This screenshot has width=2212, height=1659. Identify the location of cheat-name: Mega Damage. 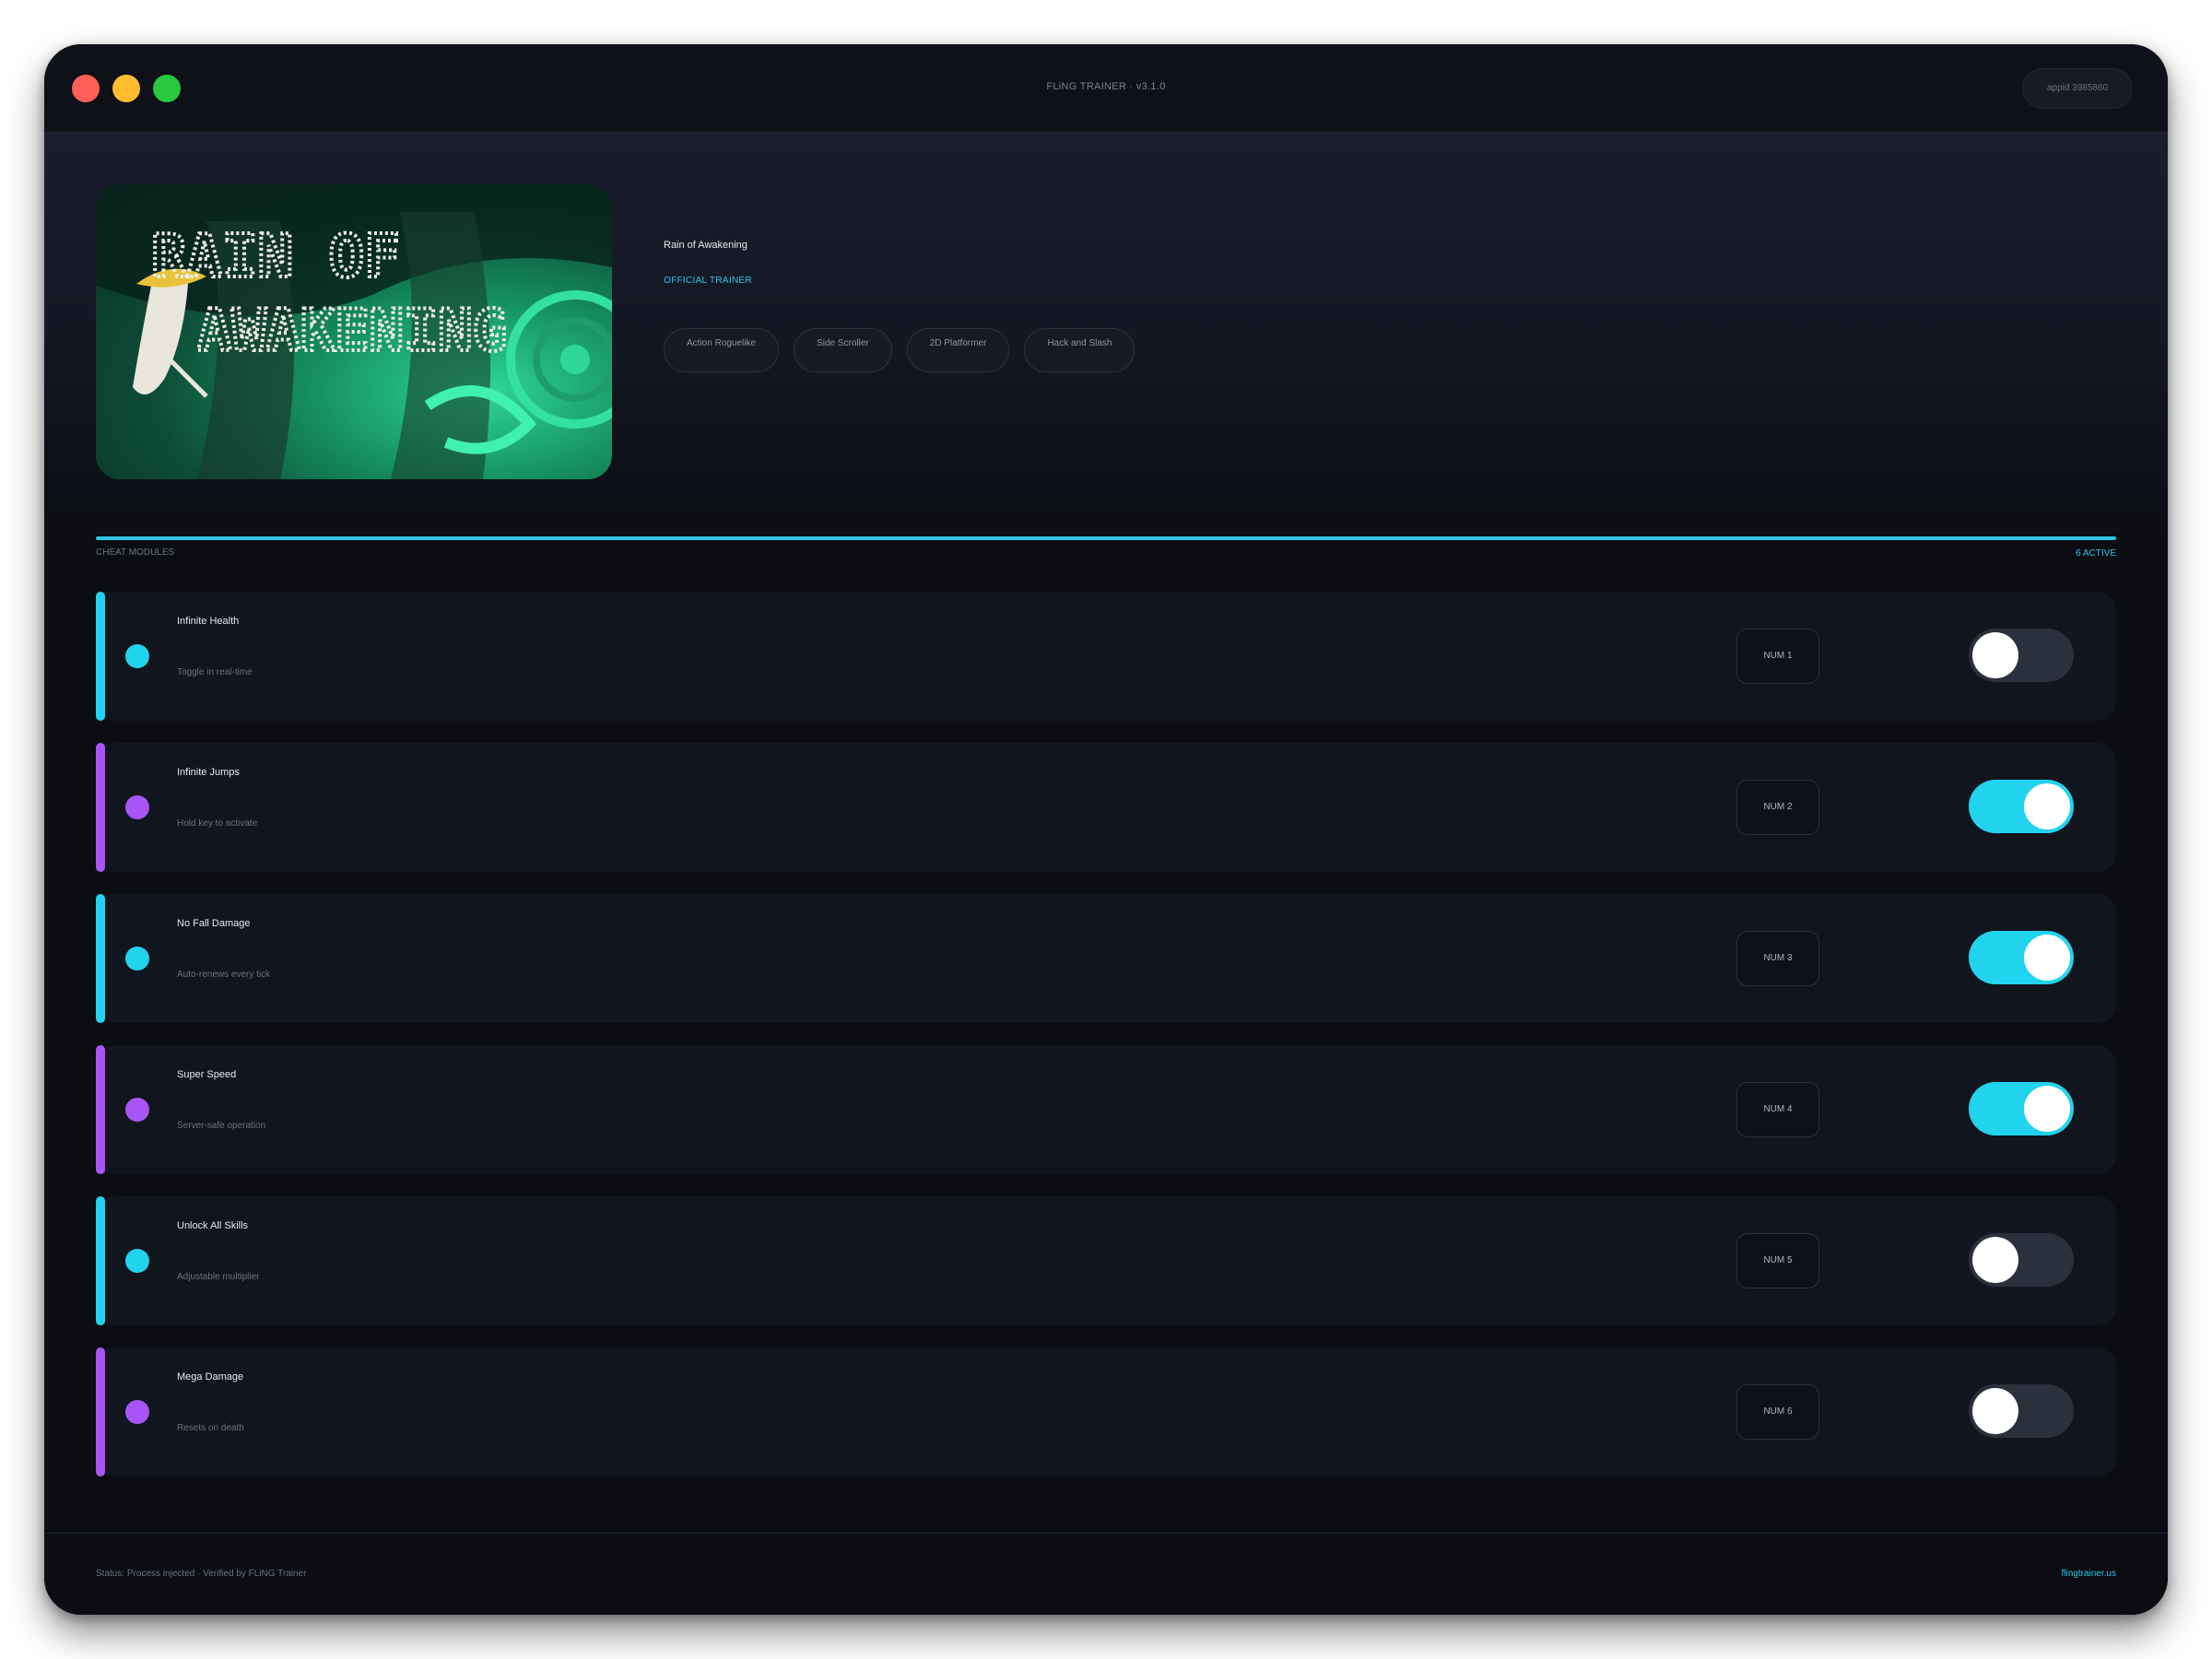
(210, 1376).